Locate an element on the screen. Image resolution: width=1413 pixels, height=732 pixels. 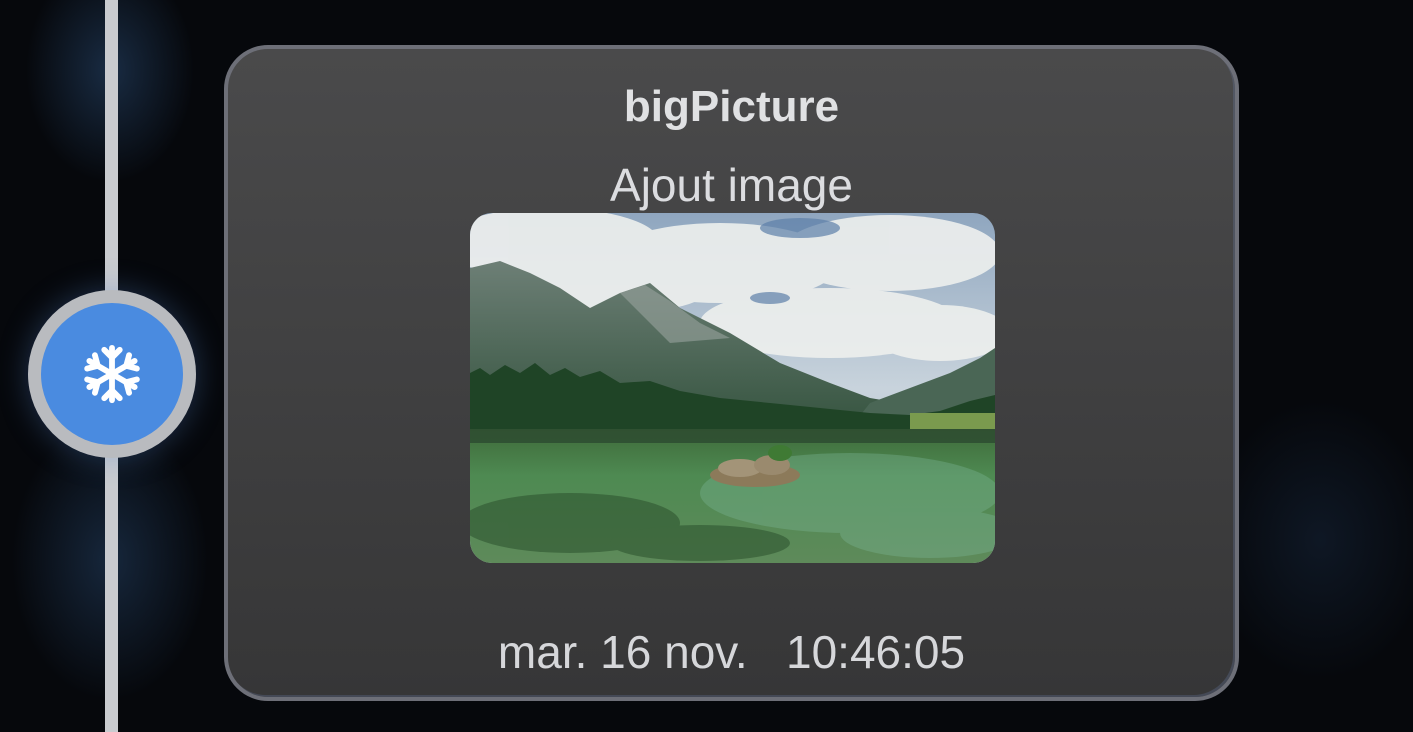
notification-date: mar. 16 nov. is located at coordinates (622, 652).